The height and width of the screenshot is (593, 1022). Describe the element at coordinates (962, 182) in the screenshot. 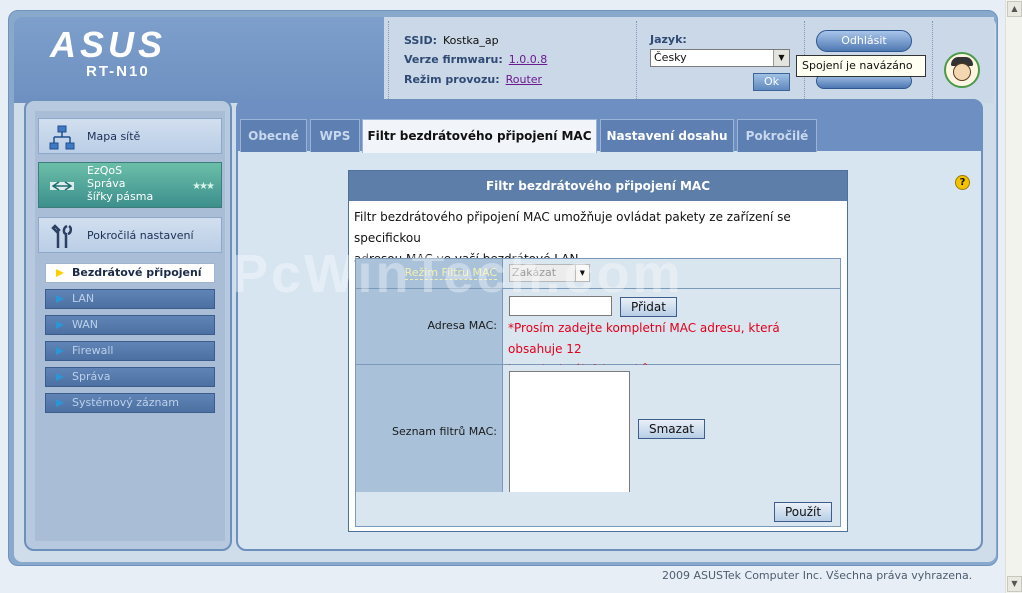

I see `help-icon: ?` at that location.